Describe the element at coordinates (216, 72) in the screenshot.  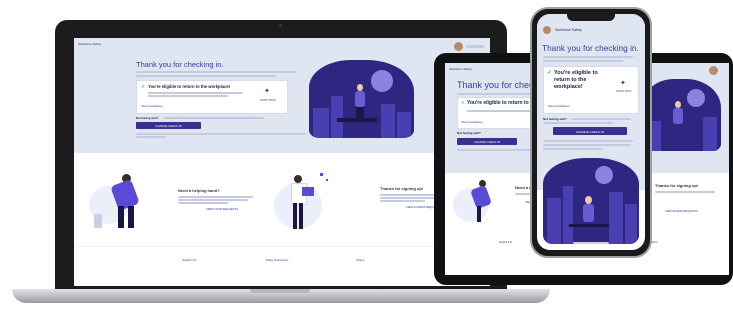
I see `intro-text` at that location.